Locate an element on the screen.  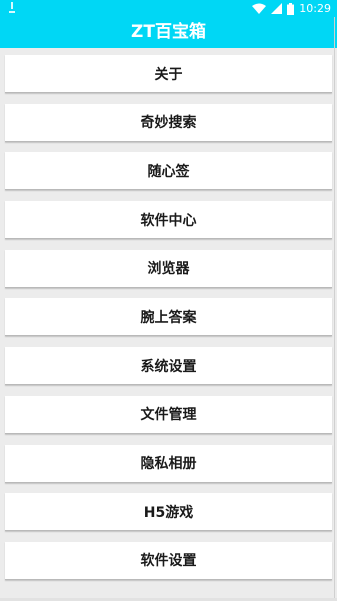
menu-item-label: 软件设置 is located at coordinates (168, 561).